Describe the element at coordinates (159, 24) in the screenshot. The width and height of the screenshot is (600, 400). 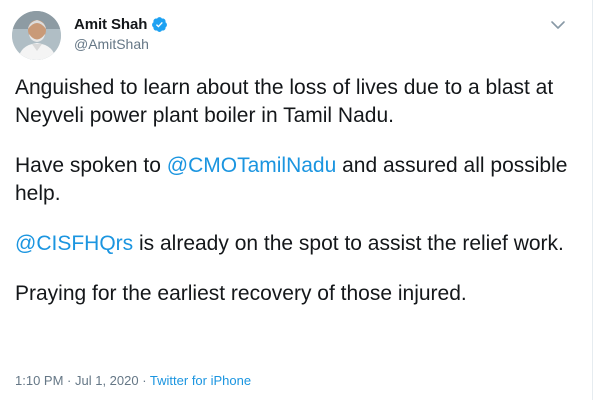
I see `verified-badge-icon` at that location.